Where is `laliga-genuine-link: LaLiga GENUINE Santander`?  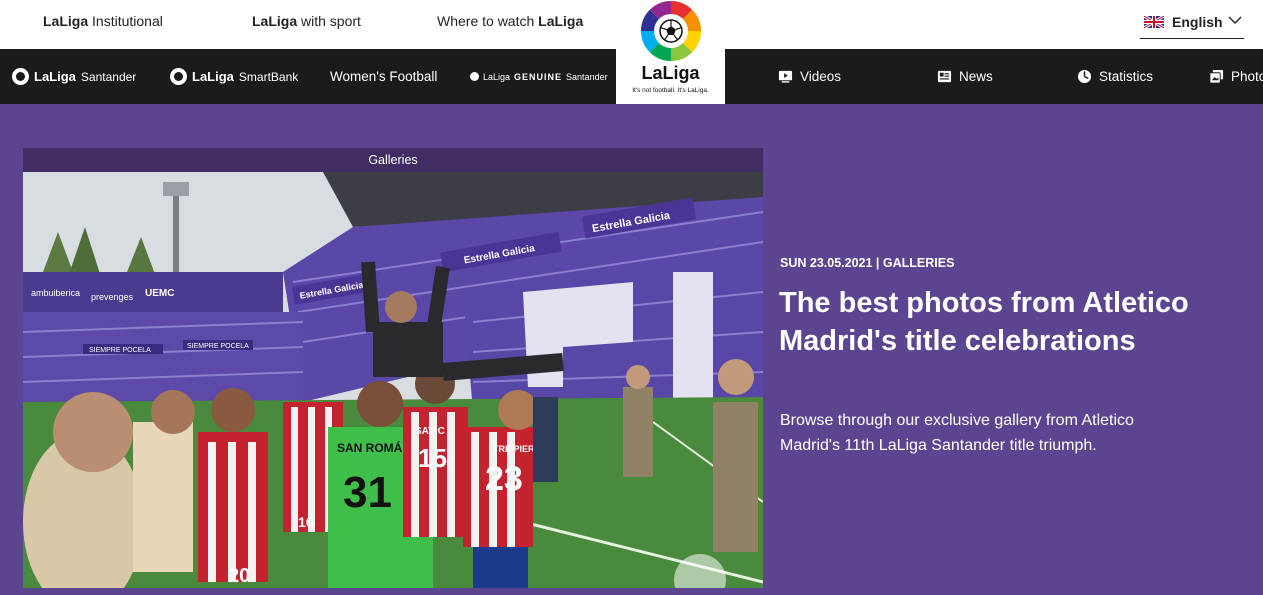 laliga-genuine-link: LaLiga GENUINE Santander is located at coordinates (539, 76).